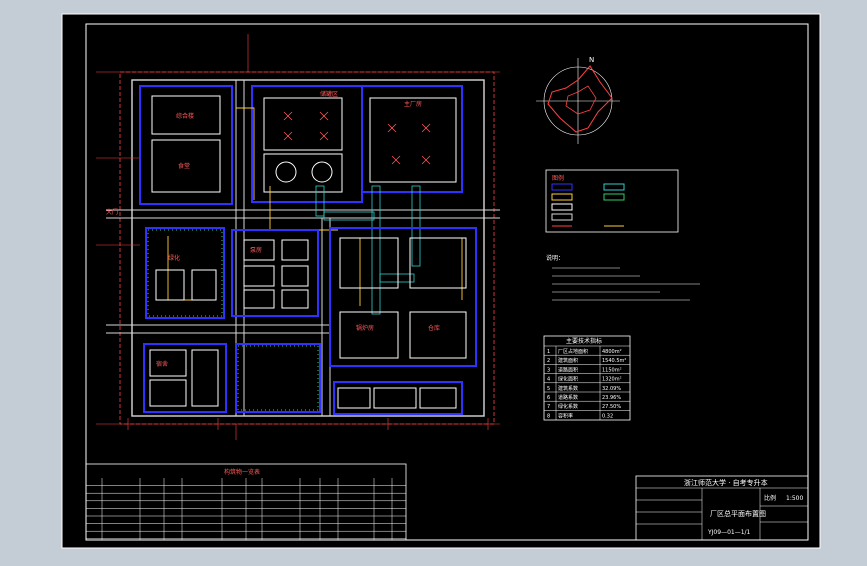 This screenshot has width=867, height=566. What do you see at coordinates (555, 258) in the screenshot?
I see `notes-title: 说明：` at bounding box center [555, 258].